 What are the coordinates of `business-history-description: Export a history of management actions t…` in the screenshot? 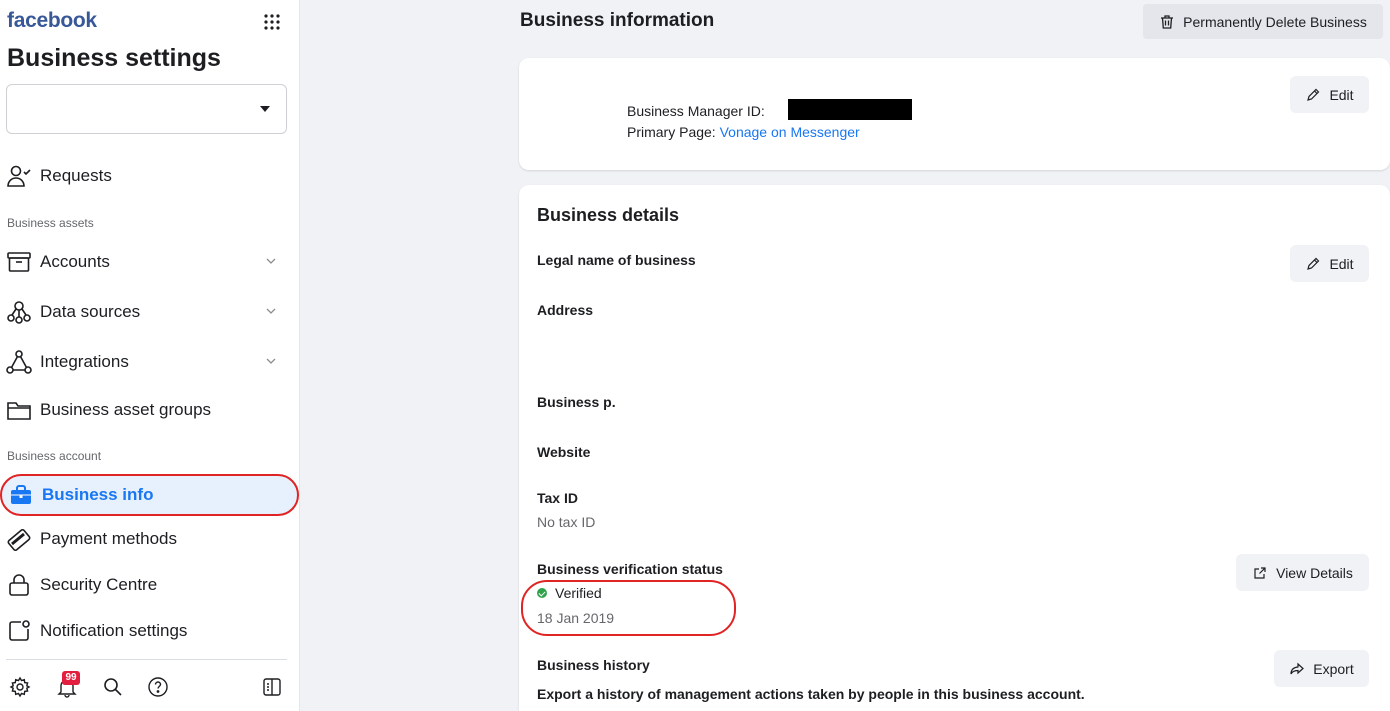 It's located at (811, 694).